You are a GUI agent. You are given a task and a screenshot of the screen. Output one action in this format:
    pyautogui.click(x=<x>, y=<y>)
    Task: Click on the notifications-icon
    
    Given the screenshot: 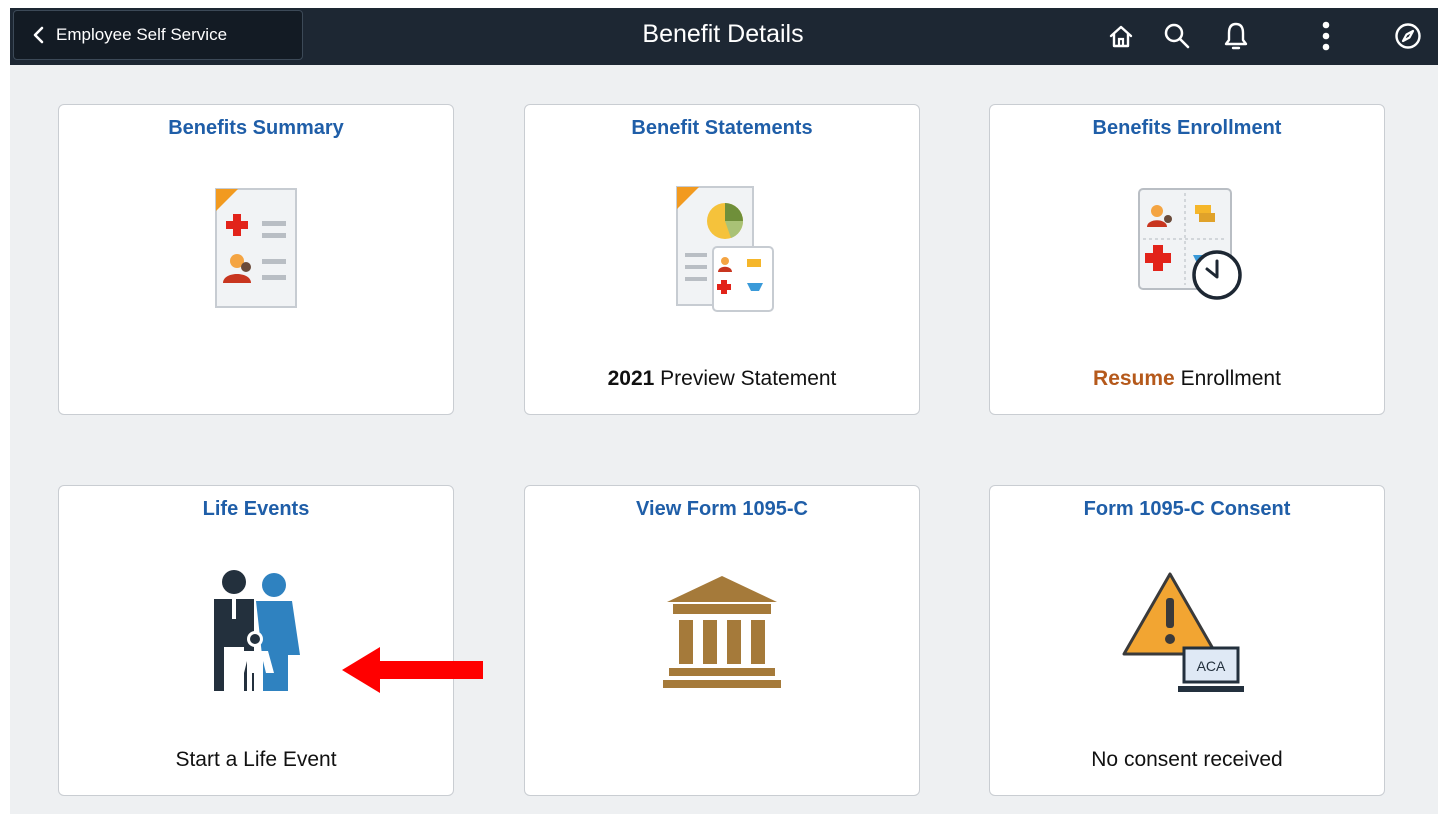 What is the action you would take?
    pyautogui.click(x=1236, y=36)
    